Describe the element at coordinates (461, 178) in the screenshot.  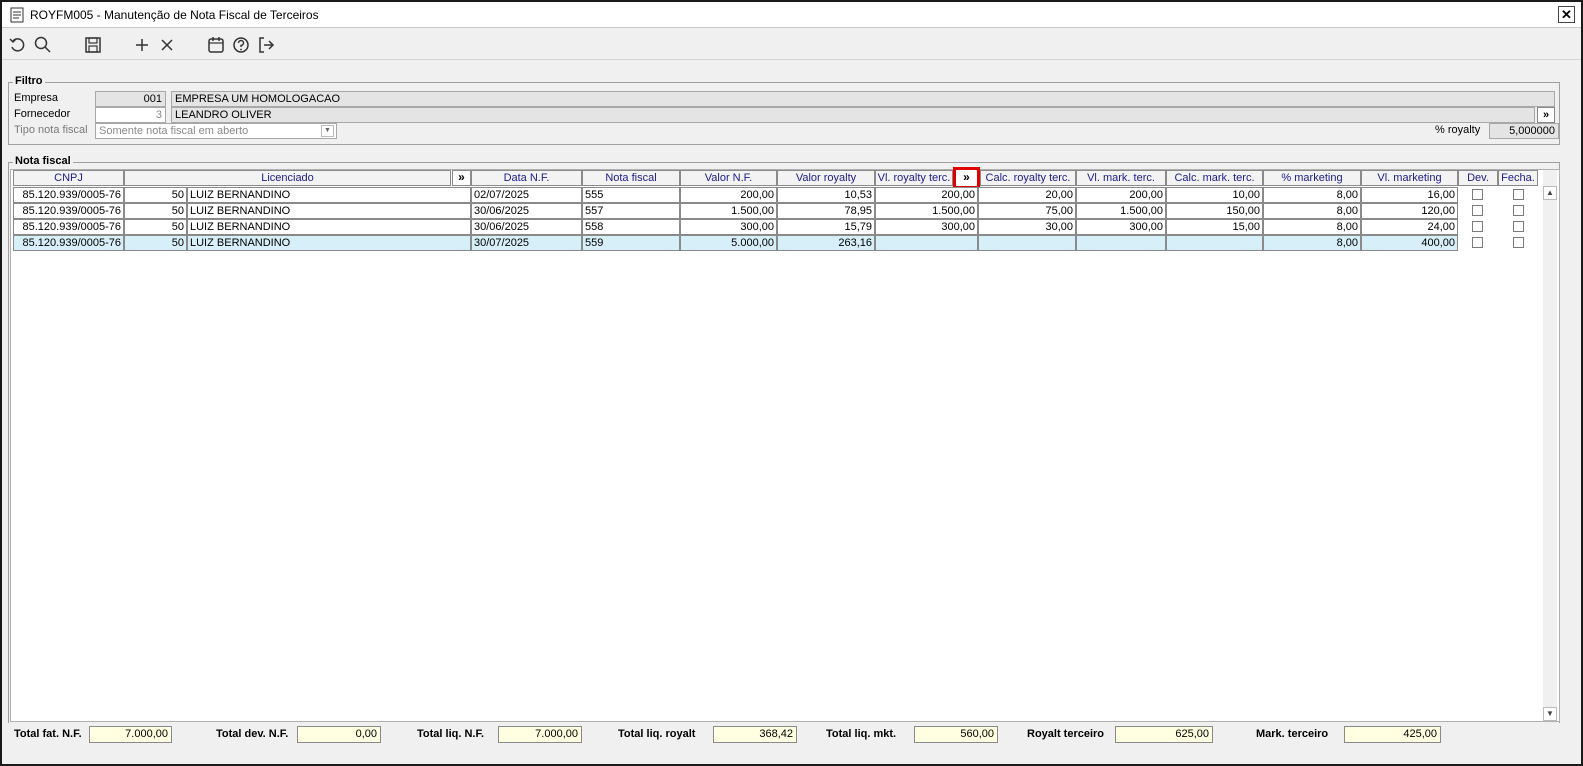
I see `licenciado-expand-button: »` at that location.